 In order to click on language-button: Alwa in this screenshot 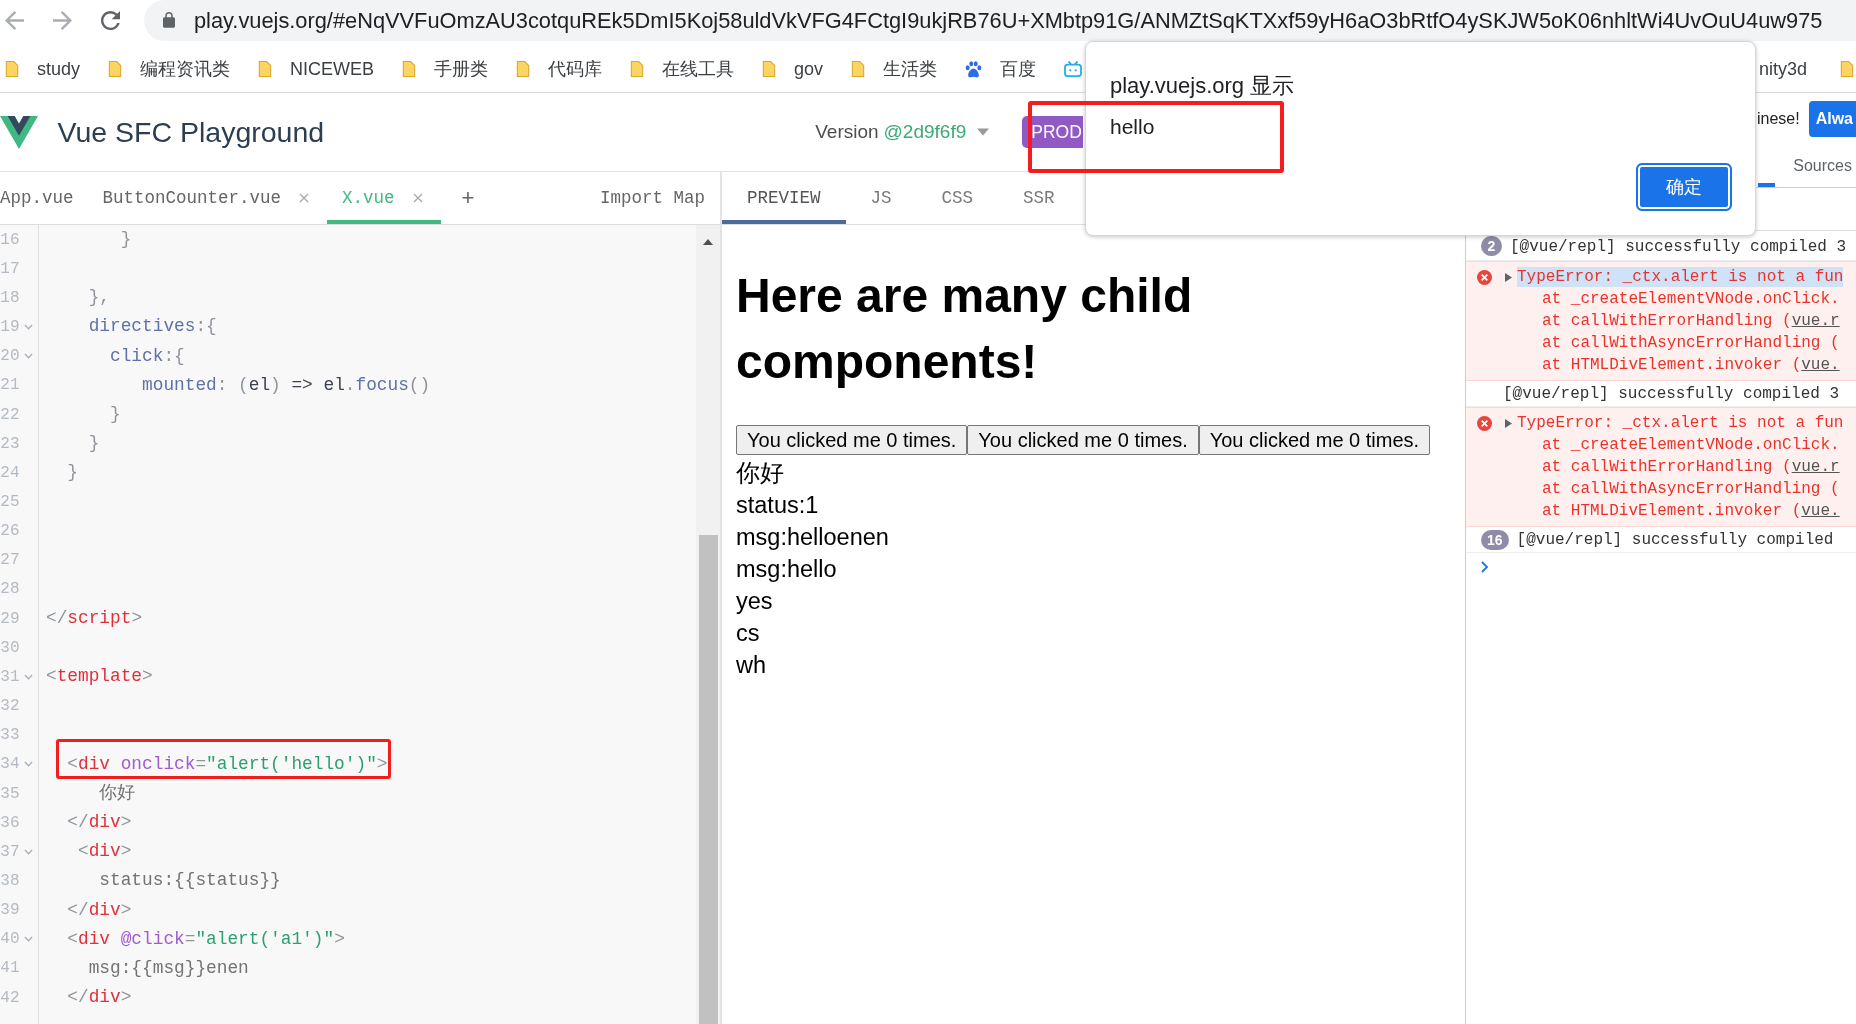, I will do `click(1832, 119)`.